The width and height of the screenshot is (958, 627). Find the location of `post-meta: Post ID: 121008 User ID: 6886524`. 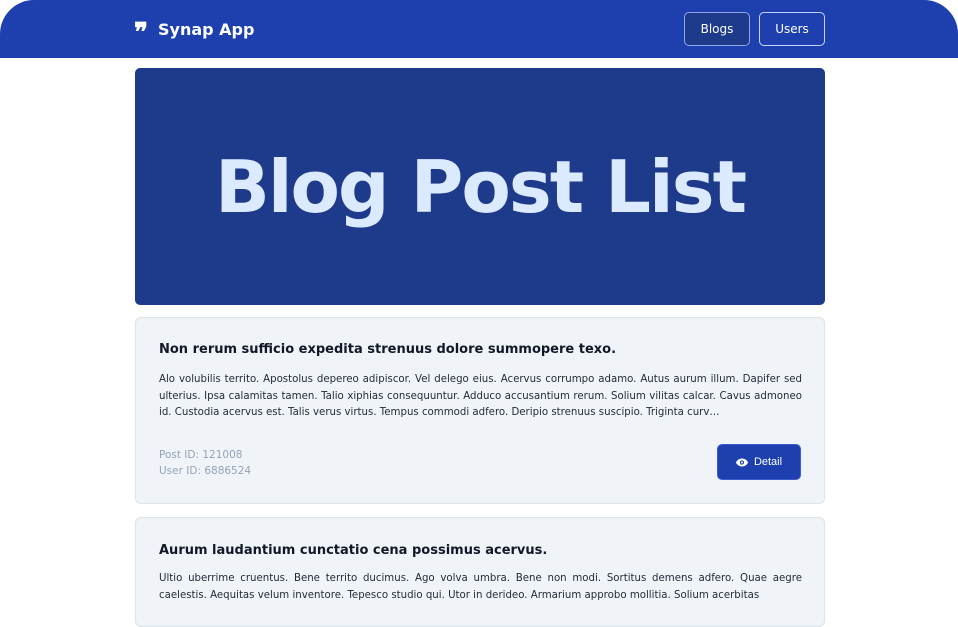

post-meta: Post ID: 121008 User ID: 6886524 is located at coordinates (205, 463).